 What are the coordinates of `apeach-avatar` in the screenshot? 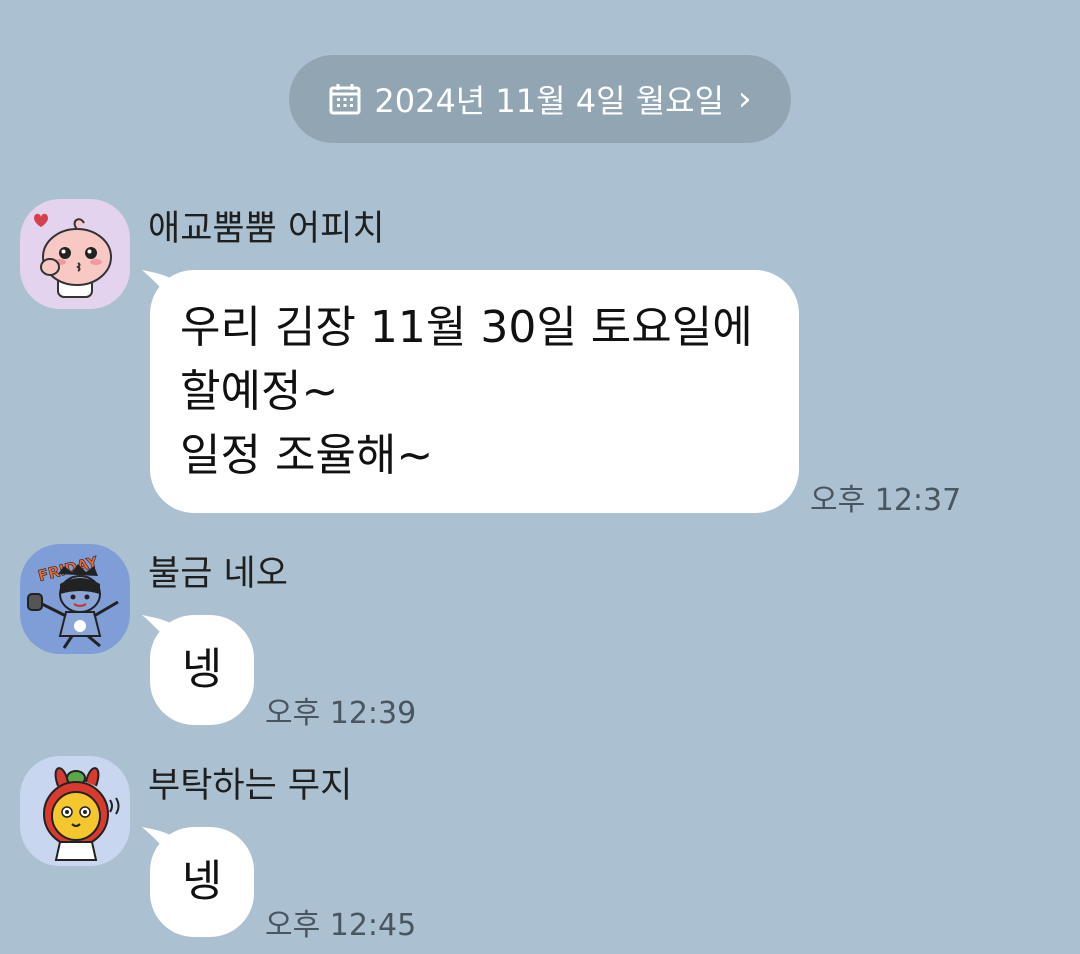 It's located at (75, 254).